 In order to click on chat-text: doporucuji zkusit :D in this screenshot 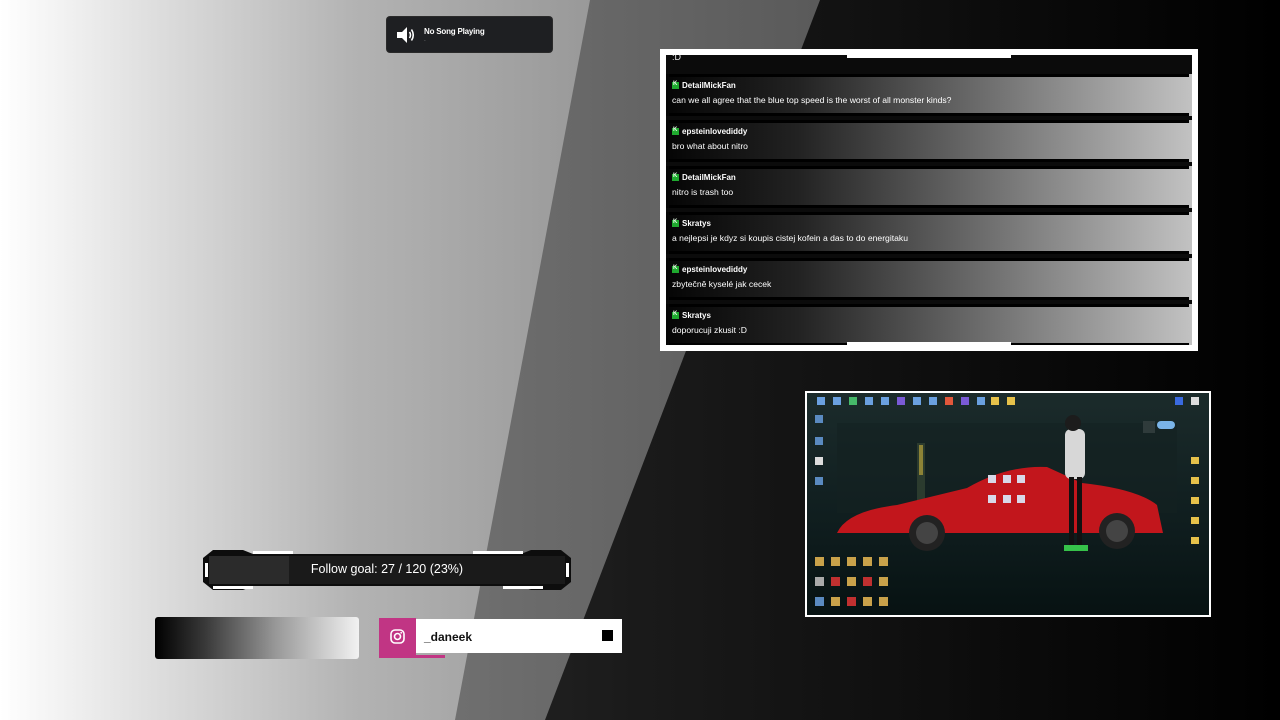, I will do `click(709, 330)`.